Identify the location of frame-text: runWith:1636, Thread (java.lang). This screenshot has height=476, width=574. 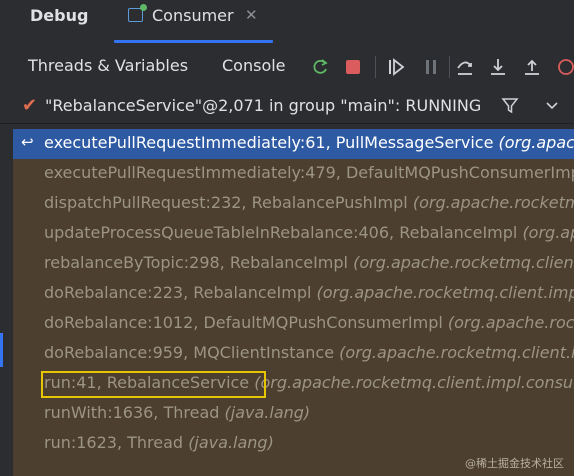
(177, 412).